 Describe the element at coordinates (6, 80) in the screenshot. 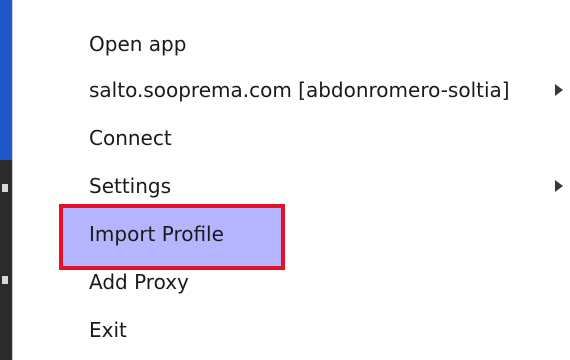

I see `background-accent` at that location.